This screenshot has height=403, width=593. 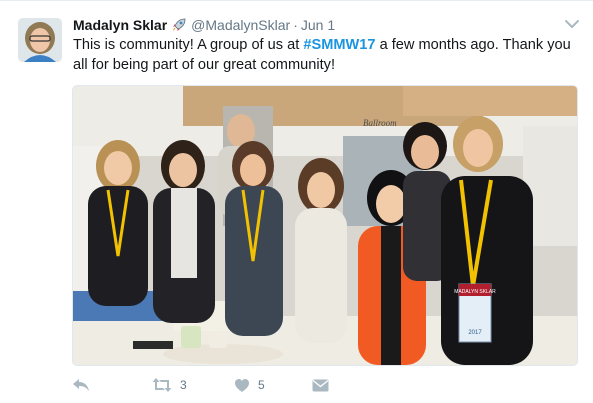 What do you see at coordinates (380, 123) in the screenshot?
I see `ballroom-sign: Ballroom` at bounding box center [380, 123].